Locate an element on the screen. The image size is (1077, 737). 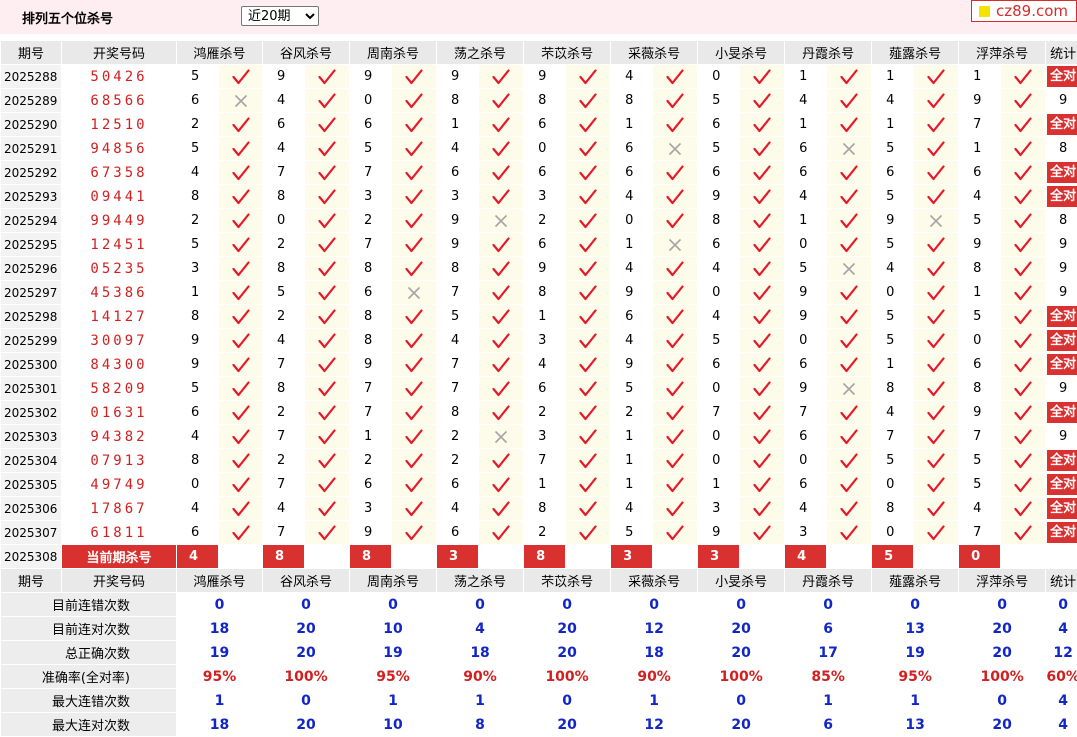
draw-number: 58209 is located at coordinates (119, 388).